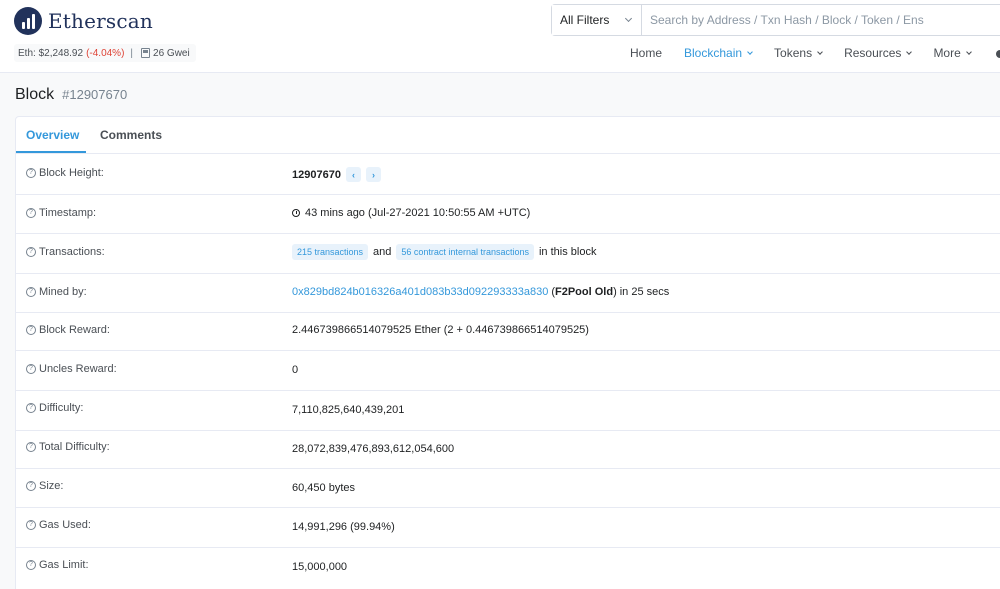 This screenshot has height=589, width=1000. Describe the element at coordinates (585, 20) in the screenshot. I see `filter-label: All Filters` at that location.